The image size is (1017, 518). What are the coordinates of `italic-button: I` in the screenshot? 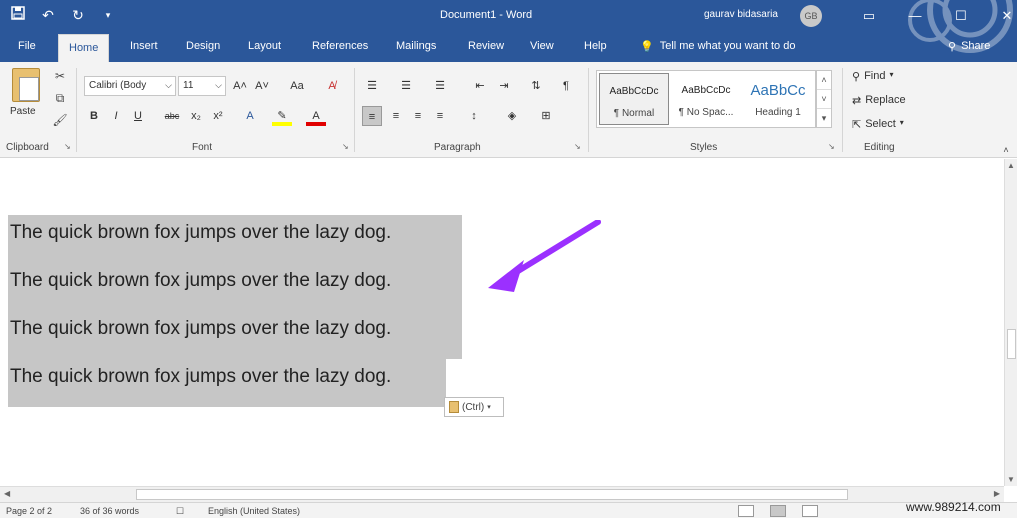 It's located at (116, 116).